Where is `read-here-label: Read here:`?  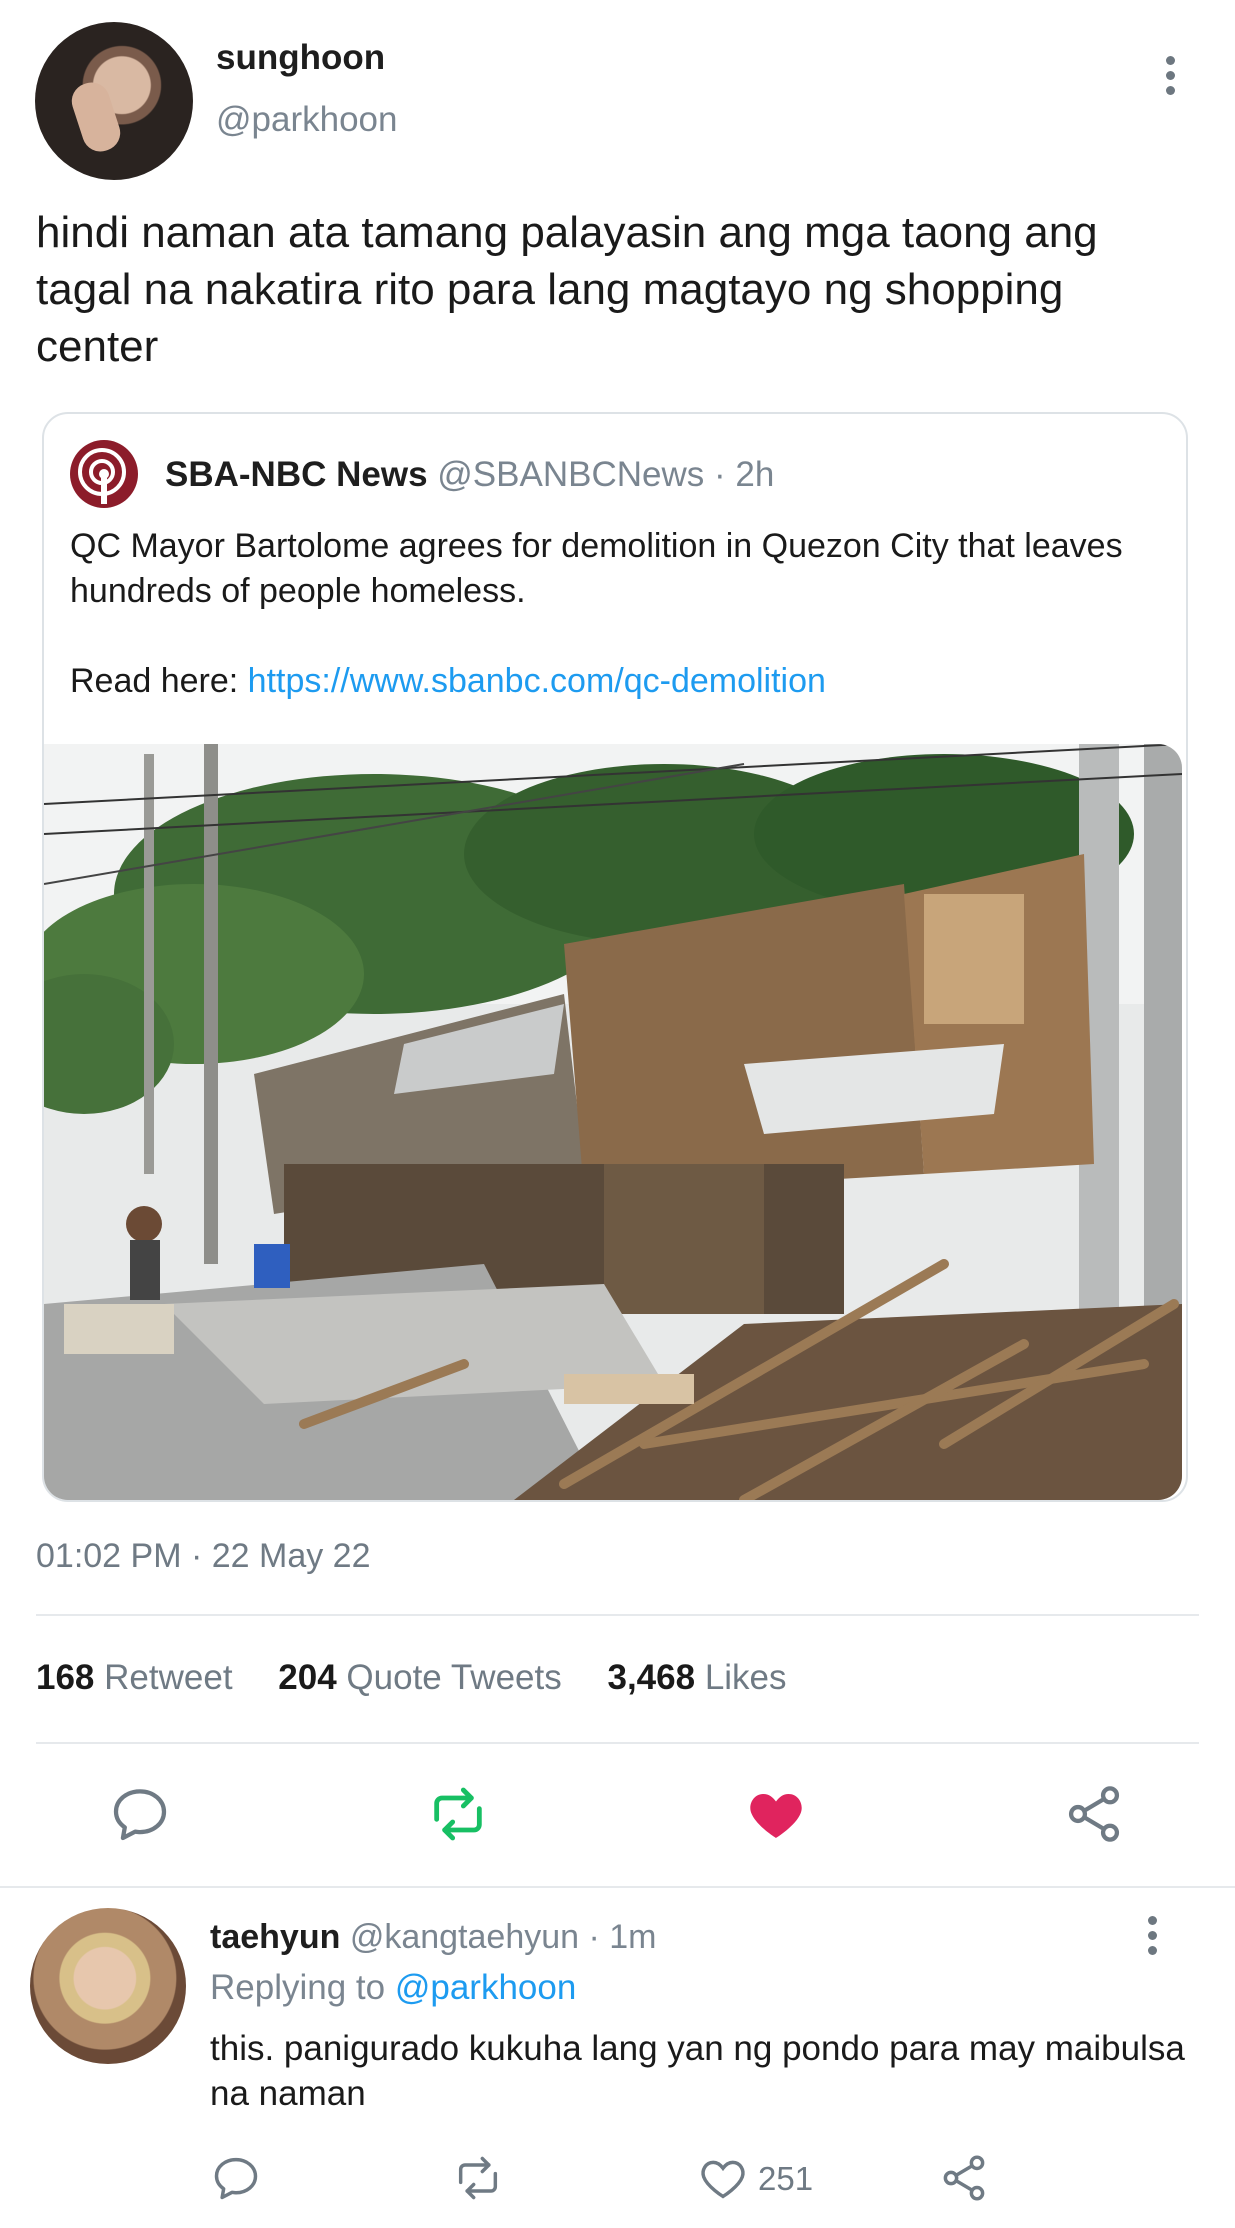 read-here-label: Read here: is located at coordinates (159, 681).